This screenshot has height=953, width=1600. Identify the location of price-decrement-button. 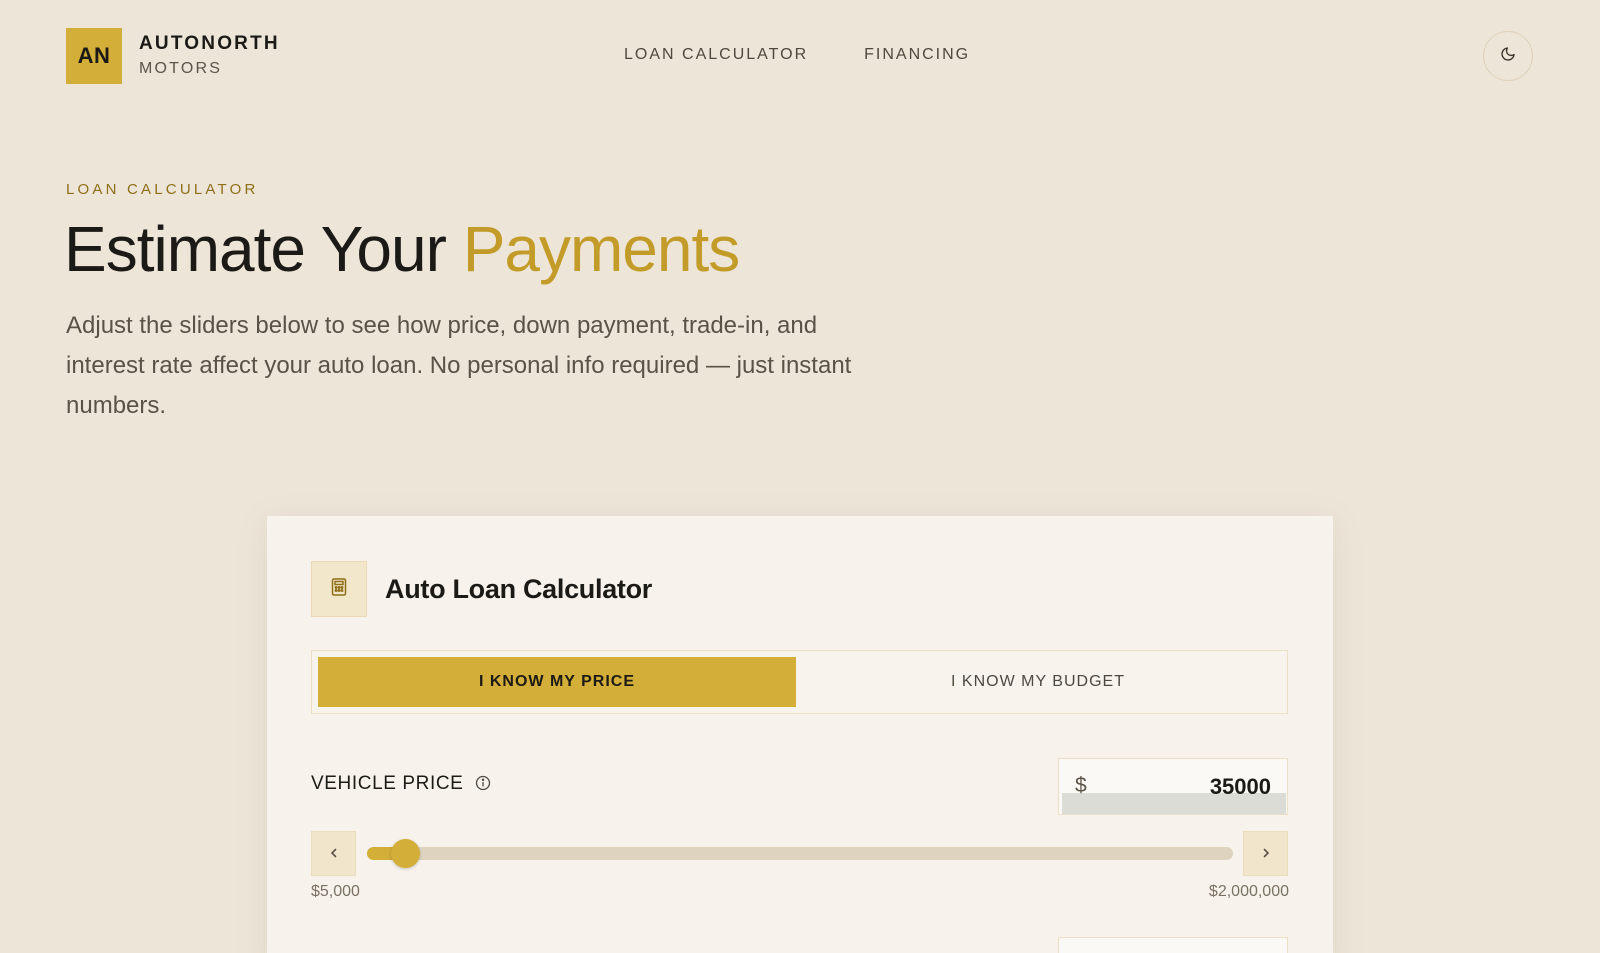
(333, 853).